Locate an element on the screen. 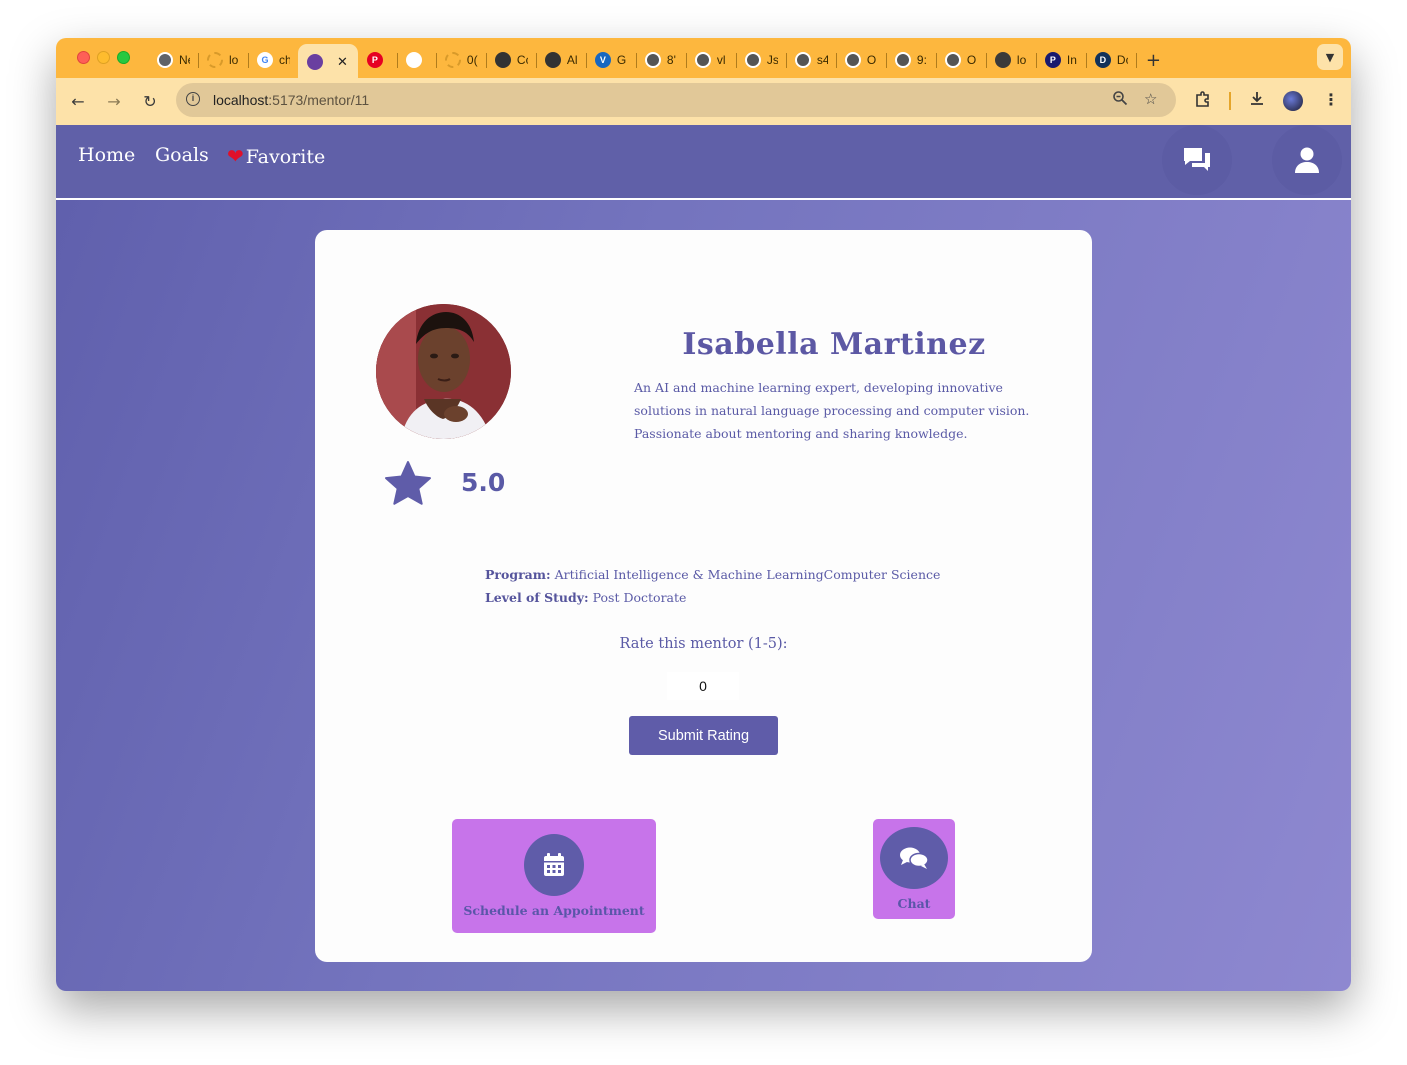  level-row: Level of Study: Post Doctorate is located at coordinates (712, 597).